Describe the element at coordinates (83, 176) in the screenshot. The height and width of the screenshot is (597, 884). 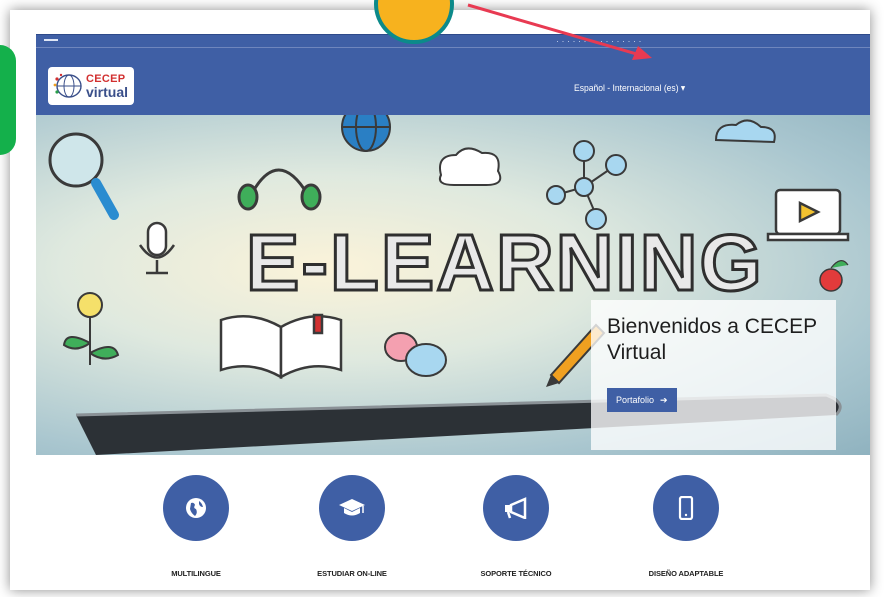
I see `magnifier-icon` at that location.